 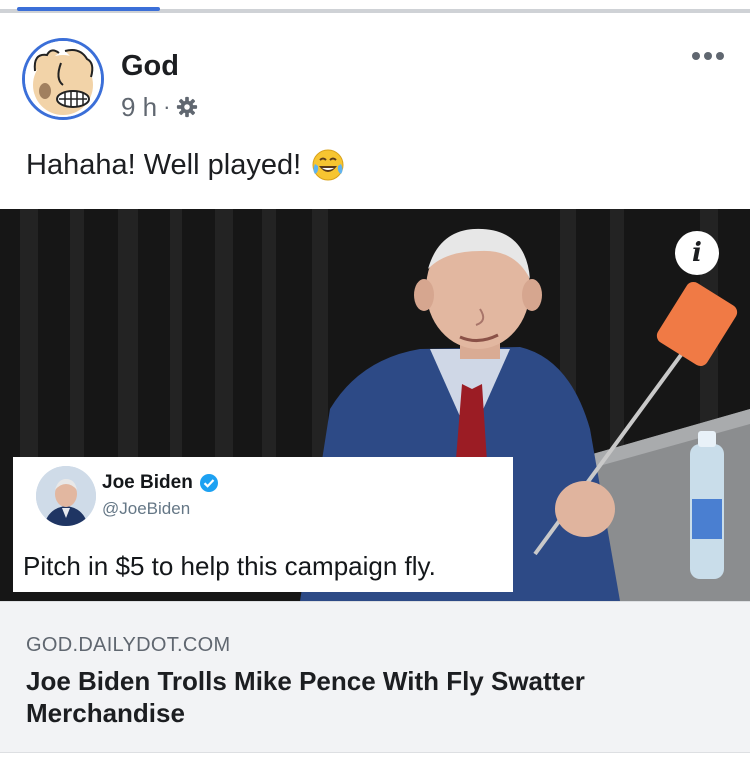 I want to click on more-options-icon, so click(x=708, y=56).